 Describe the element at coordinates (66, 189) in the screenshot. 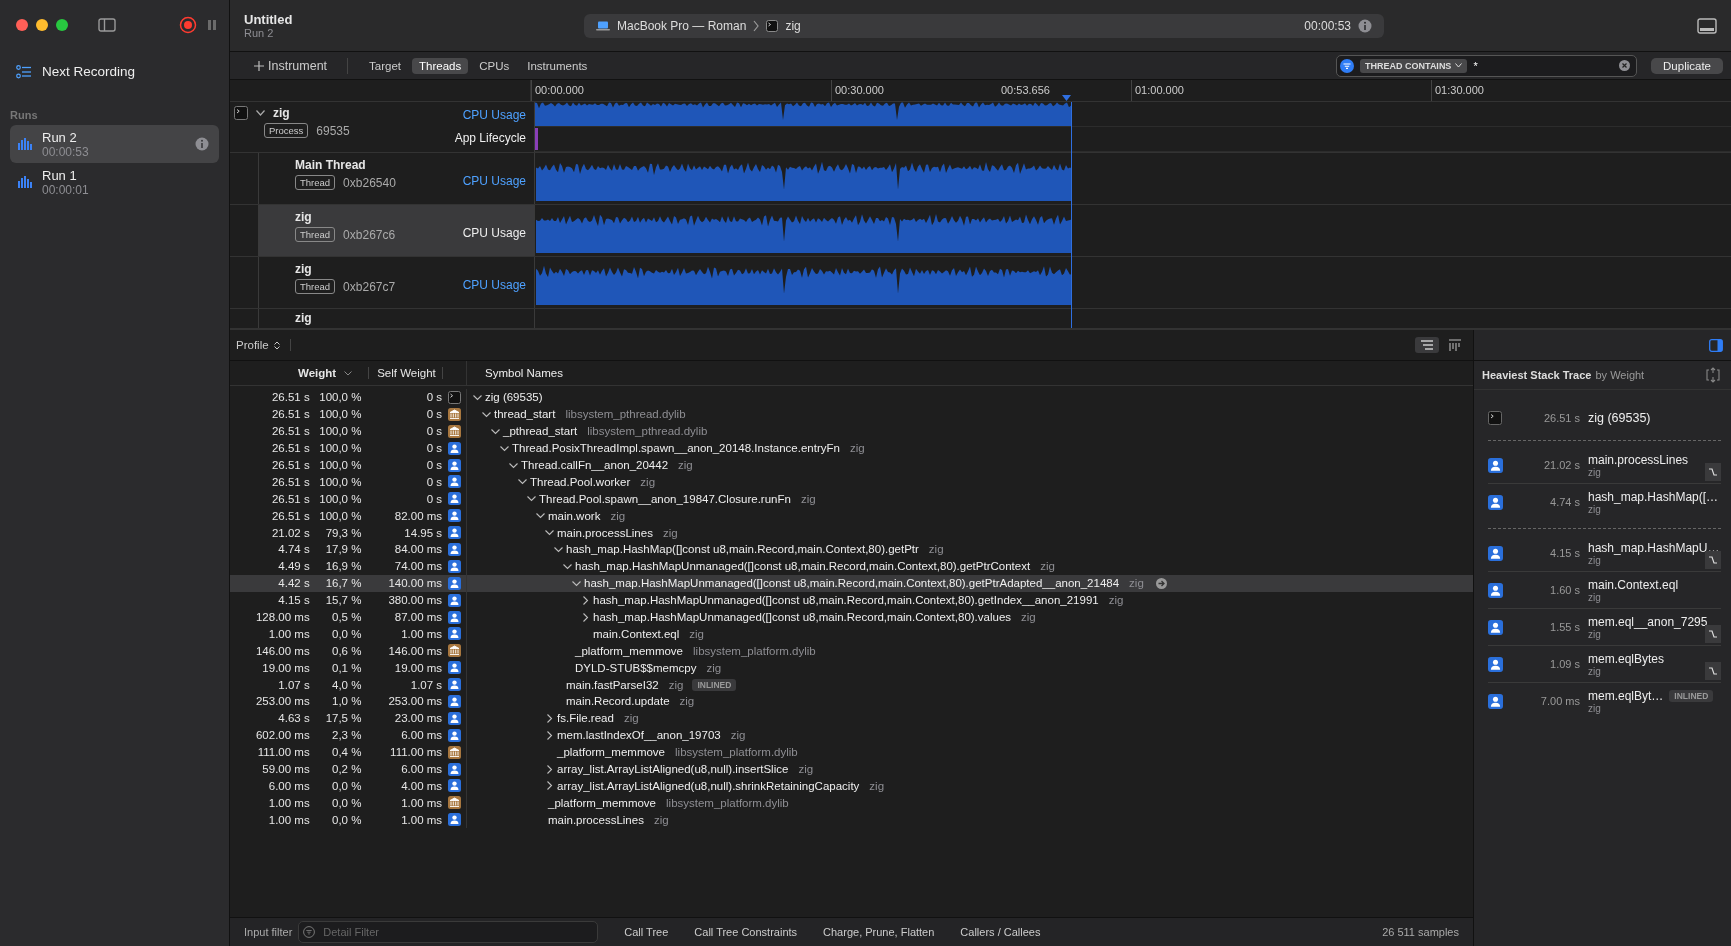

I see `run-duration: 00:00:01` at that location.